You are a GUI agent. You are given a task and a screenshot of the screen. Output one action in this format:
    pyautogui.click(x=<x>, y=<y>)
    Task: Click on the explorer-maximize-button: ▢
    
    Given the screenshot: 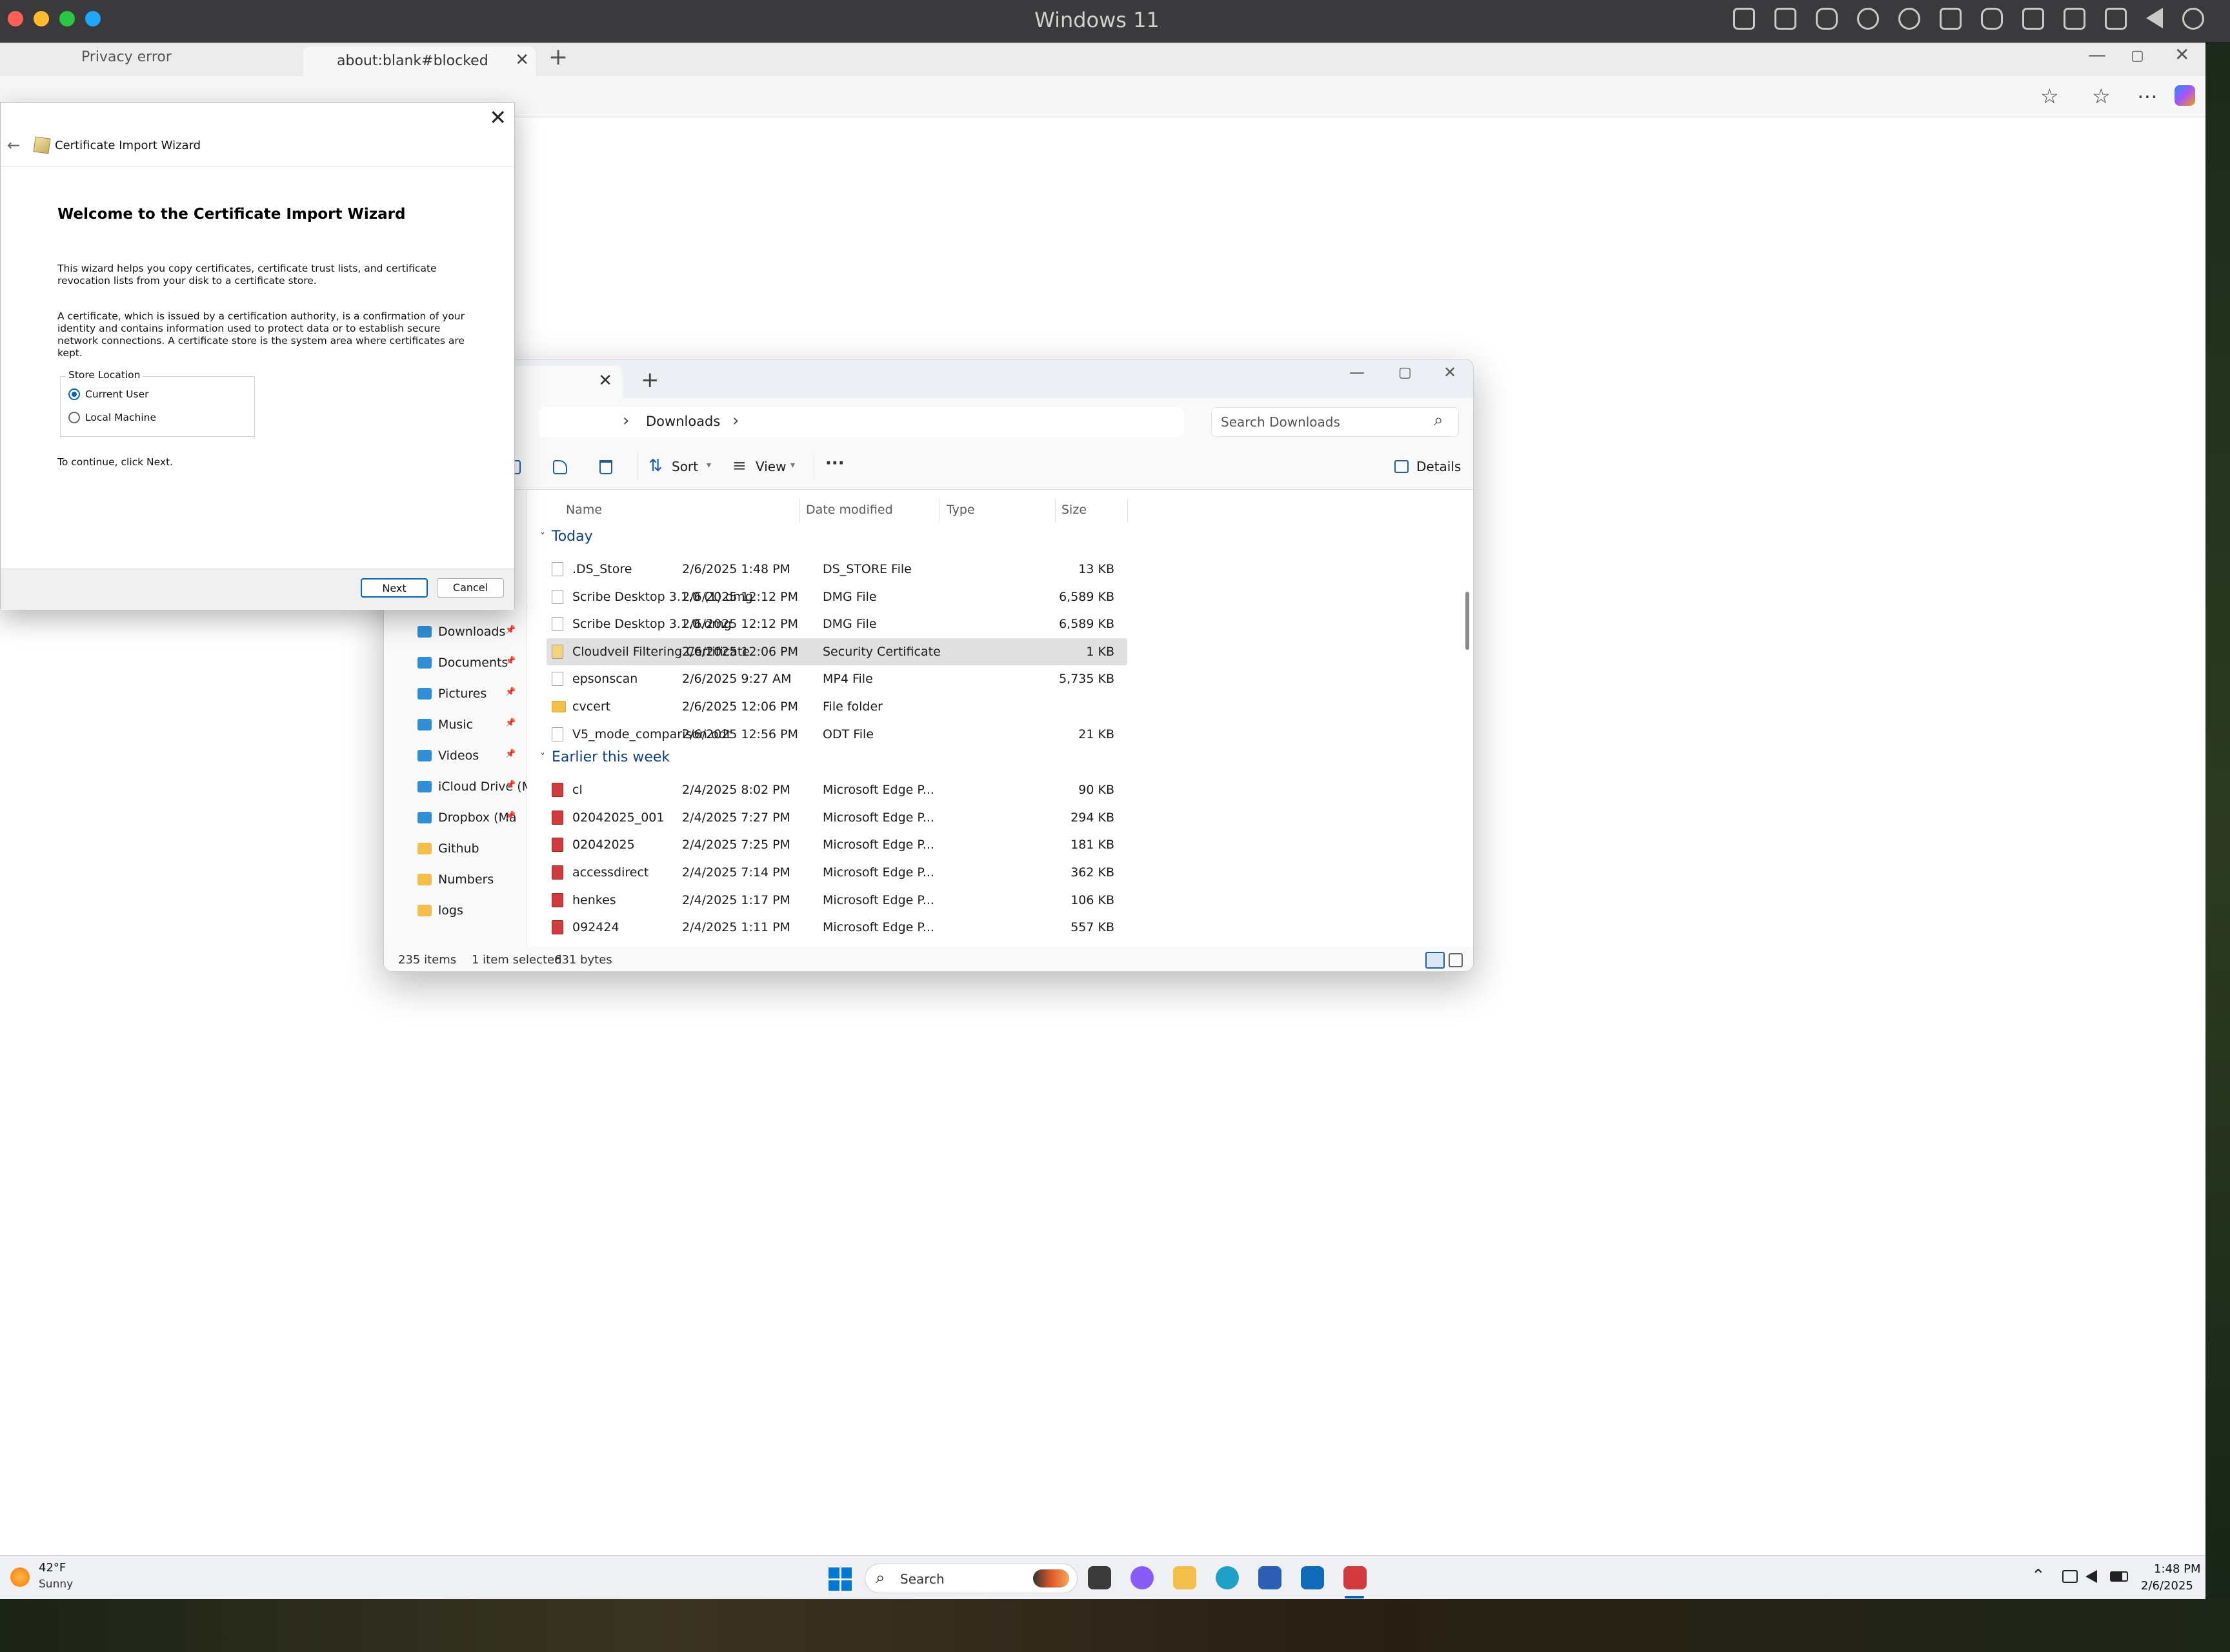 What is the action you would take?
    pyautogui.click(x=1405, y=373)
    